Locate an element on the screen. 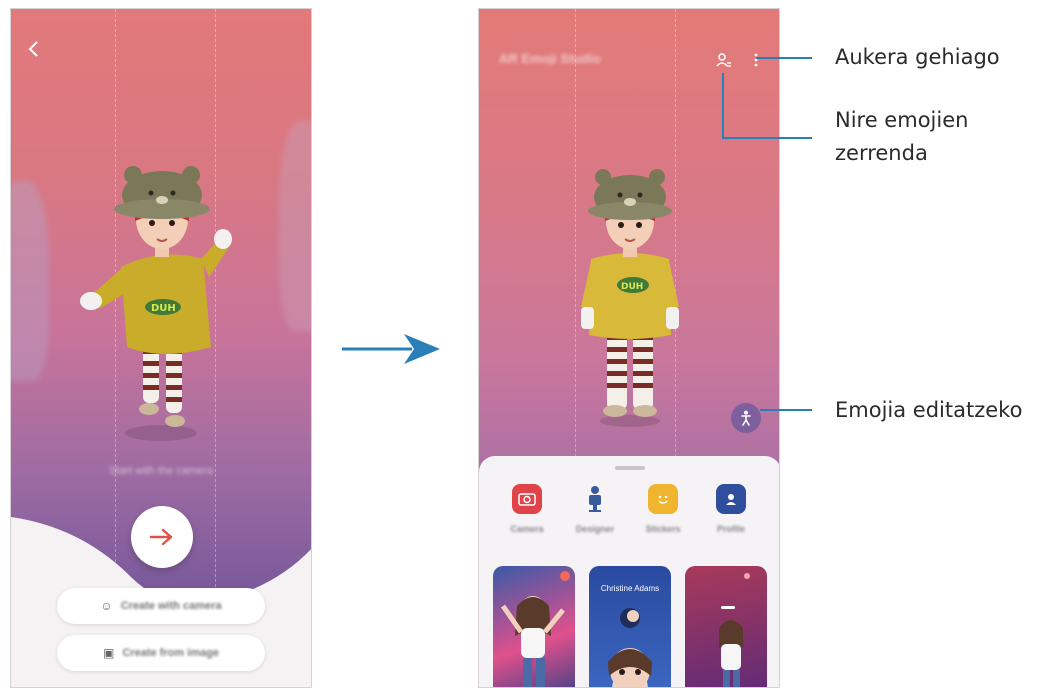  annotation-more-options: Aukera gehiago is located at coordinates (917, 57).